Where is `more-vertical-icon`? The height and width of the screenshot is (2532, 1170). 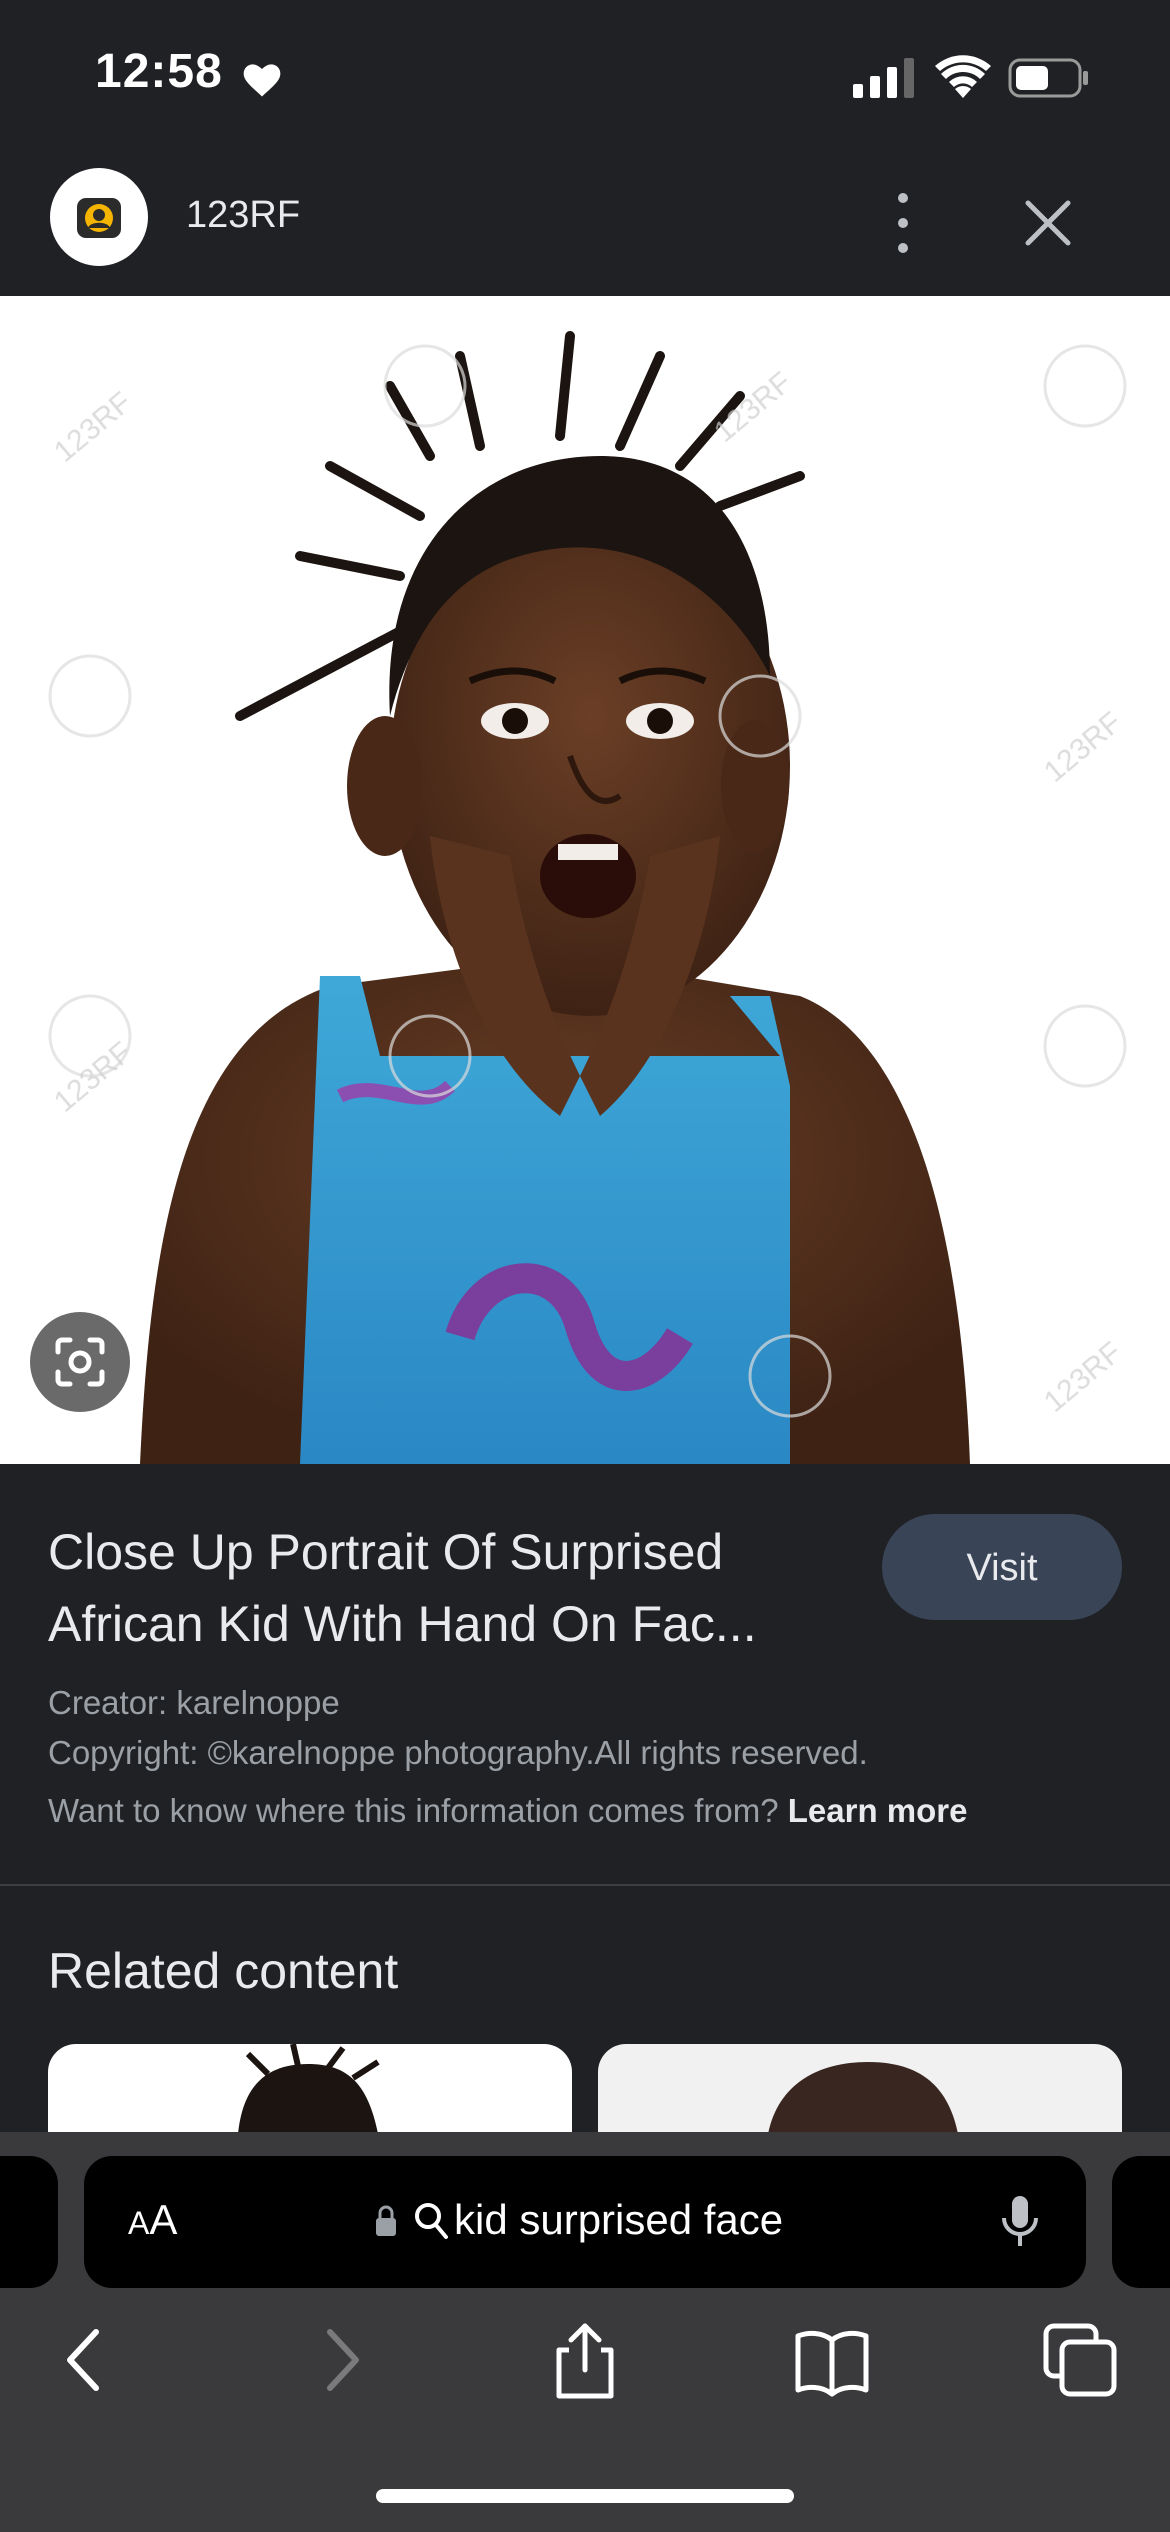 more-vertical-icon is located at coordinates (903, 223).